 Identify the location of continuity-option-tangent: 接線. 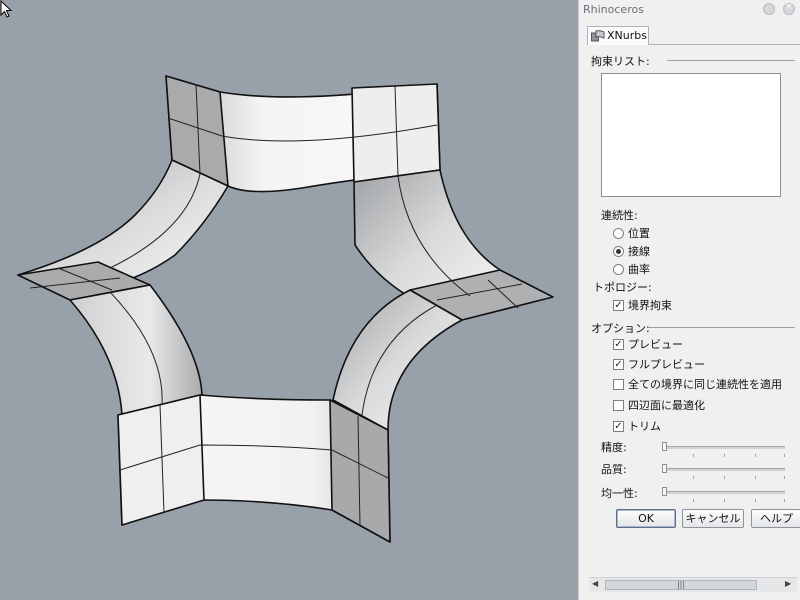
(631, 251).